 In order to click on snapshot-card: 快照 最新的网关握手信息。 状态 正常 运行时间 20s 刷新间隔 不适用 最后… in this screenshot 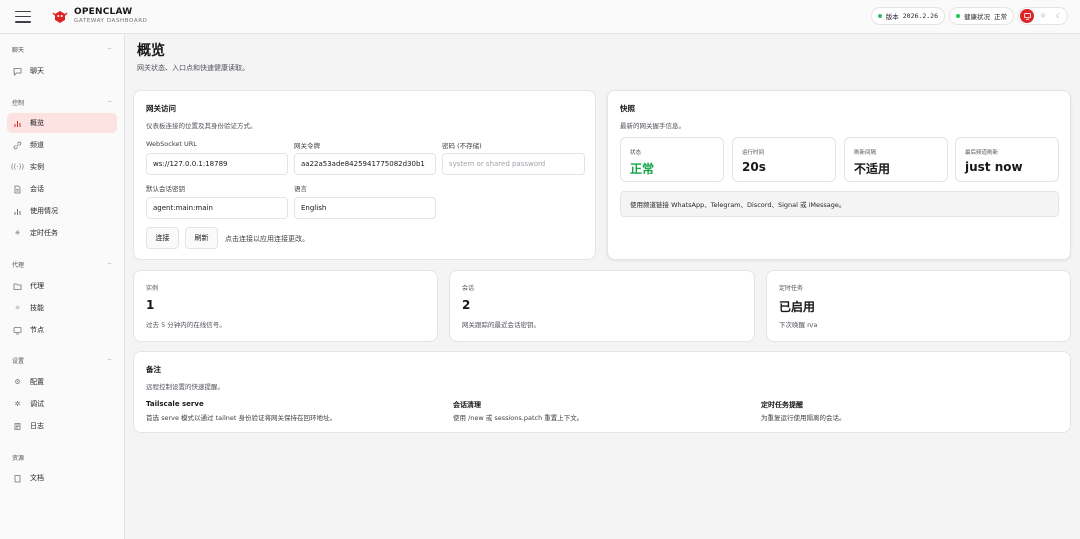, I will do `click(839, 175)`.